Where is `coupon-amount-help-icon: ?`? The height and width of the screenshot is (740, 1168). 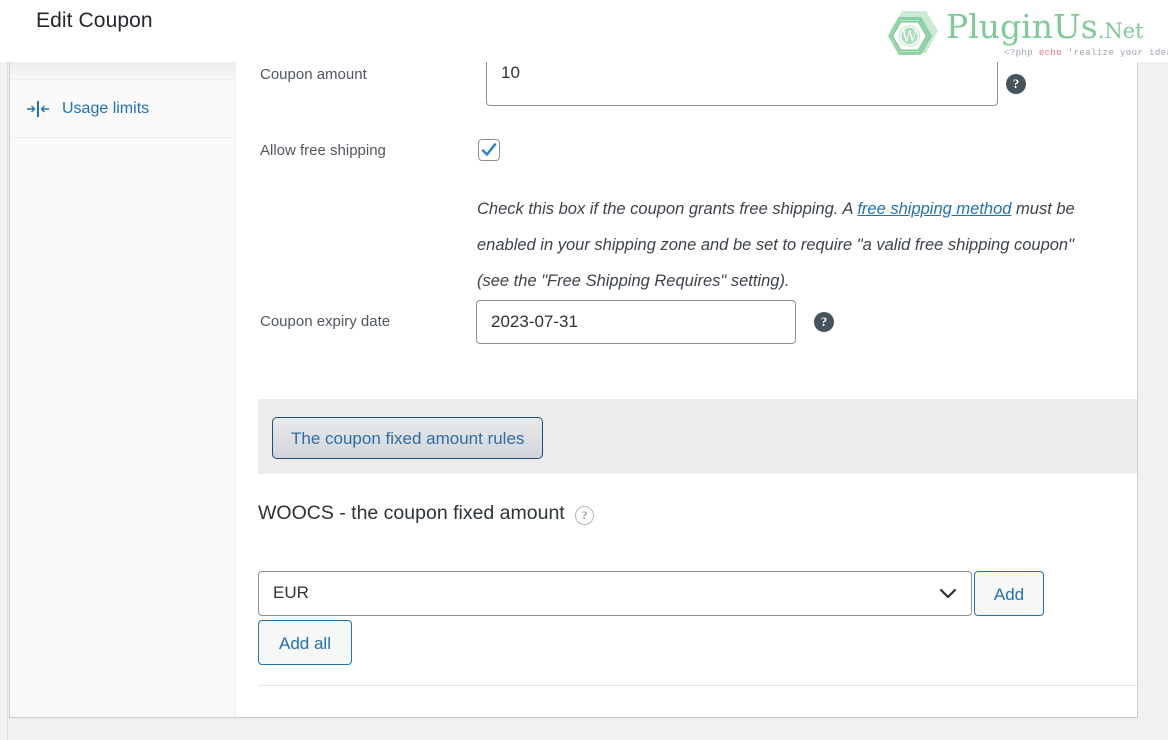 coupon-amount-help-icon: ? is located at coordinates (1016, 84).